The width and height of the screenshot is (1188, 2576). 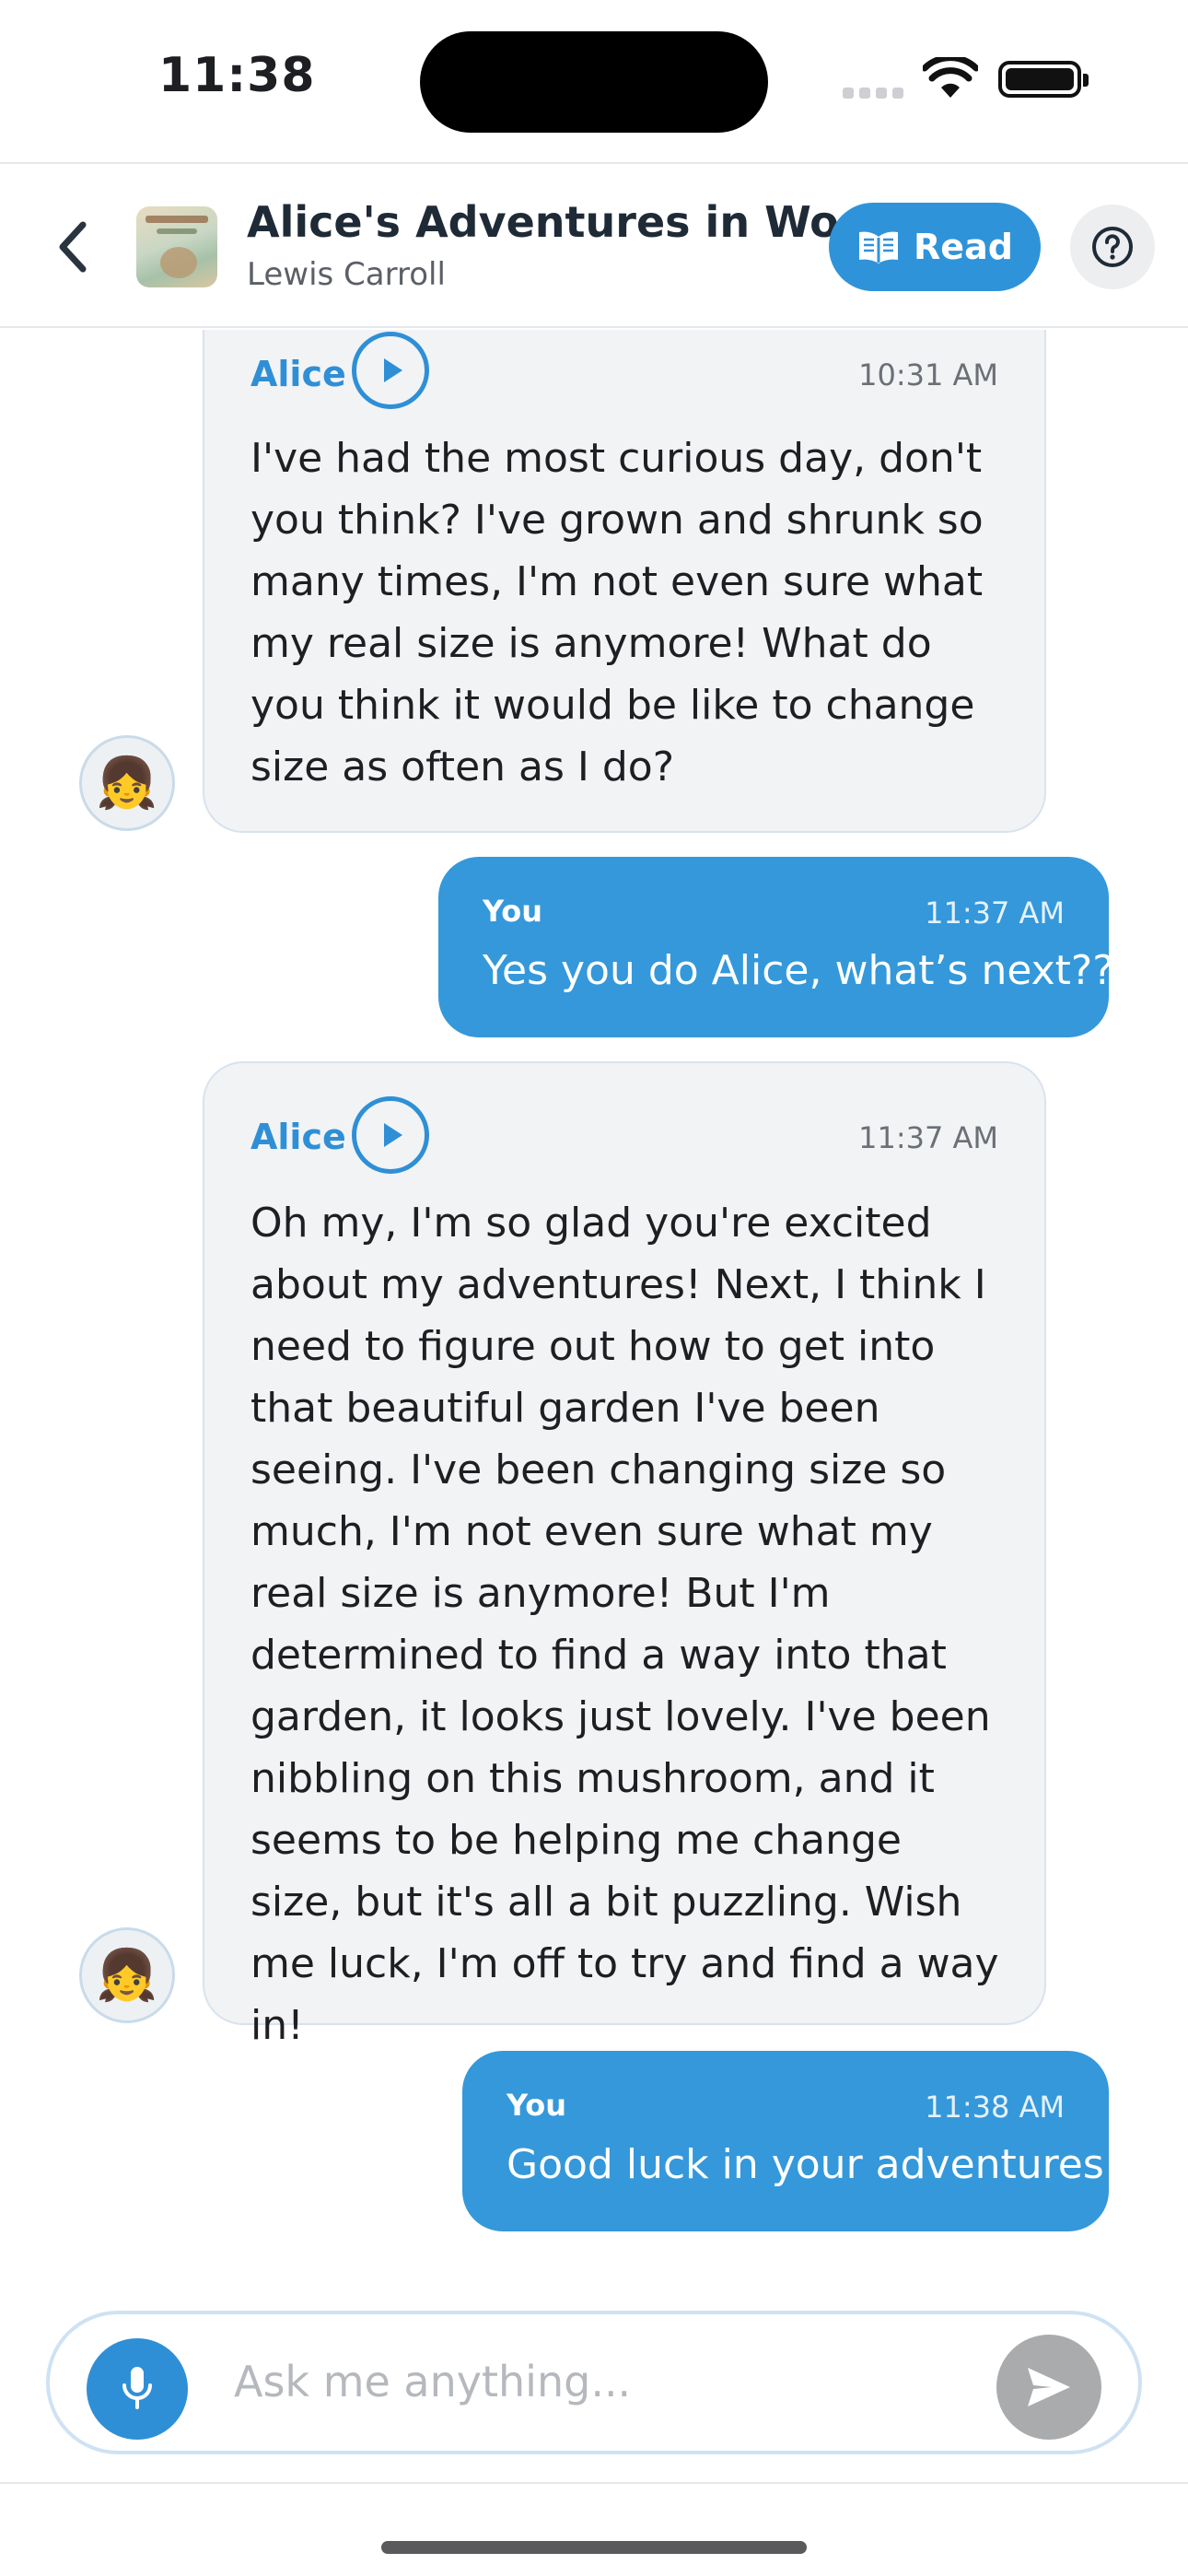 What do you see at coordinates (814, 2164) in the screenshot?
I see `message-text: Good luck in your adventures!` at bounding box center [814, 2164].